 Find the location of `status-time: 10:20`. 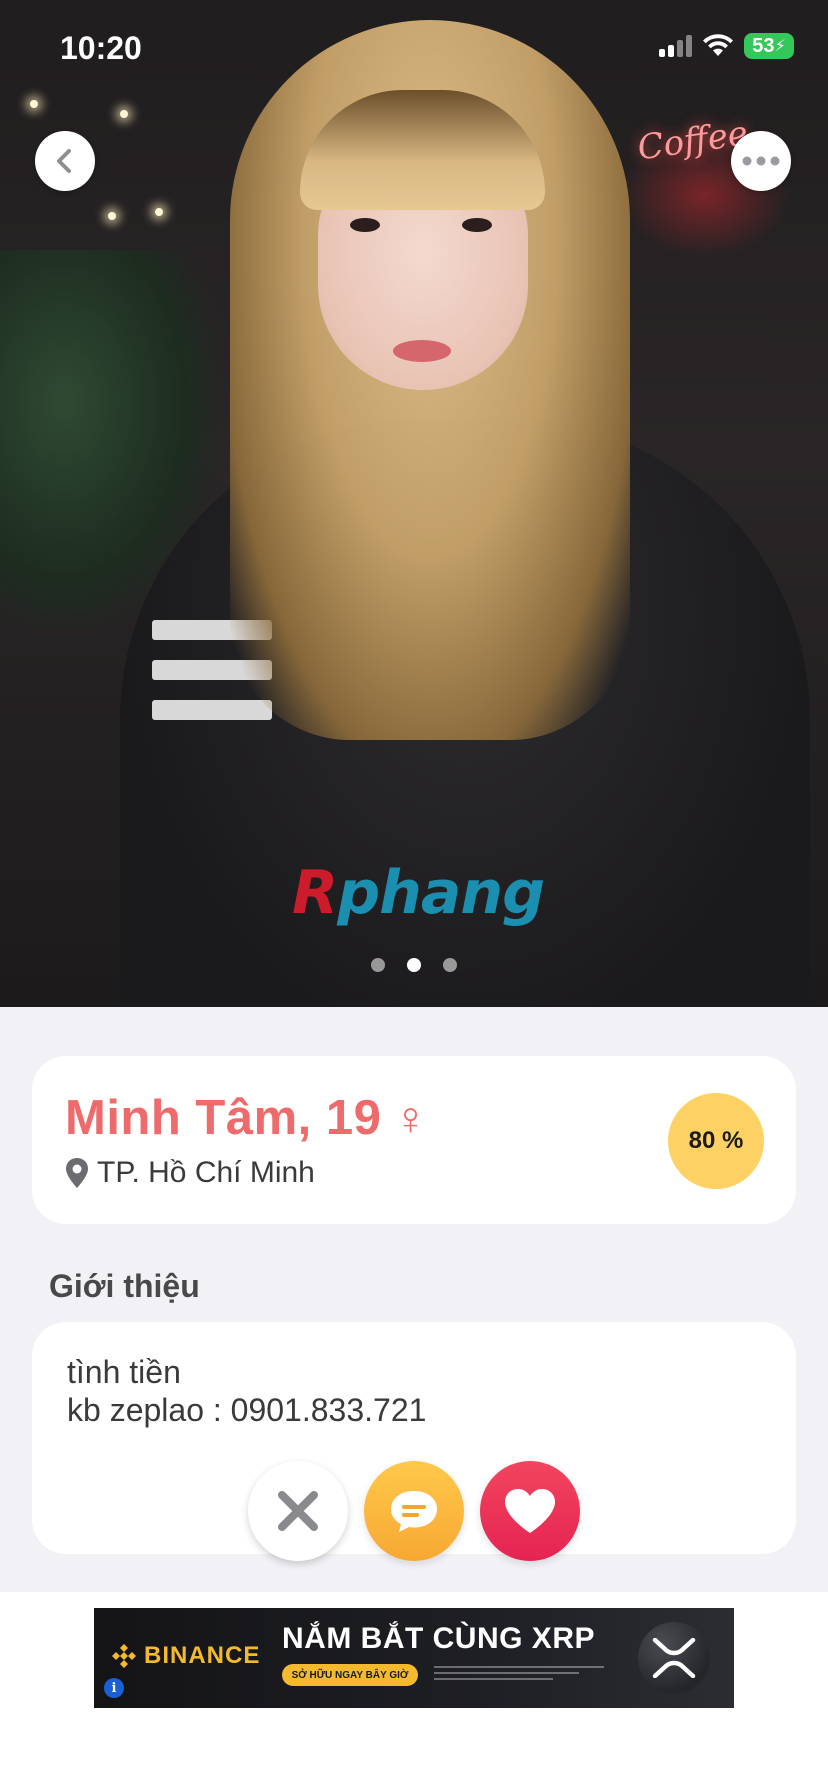

status-time: 10:20 is located at coordinates (101, 48).